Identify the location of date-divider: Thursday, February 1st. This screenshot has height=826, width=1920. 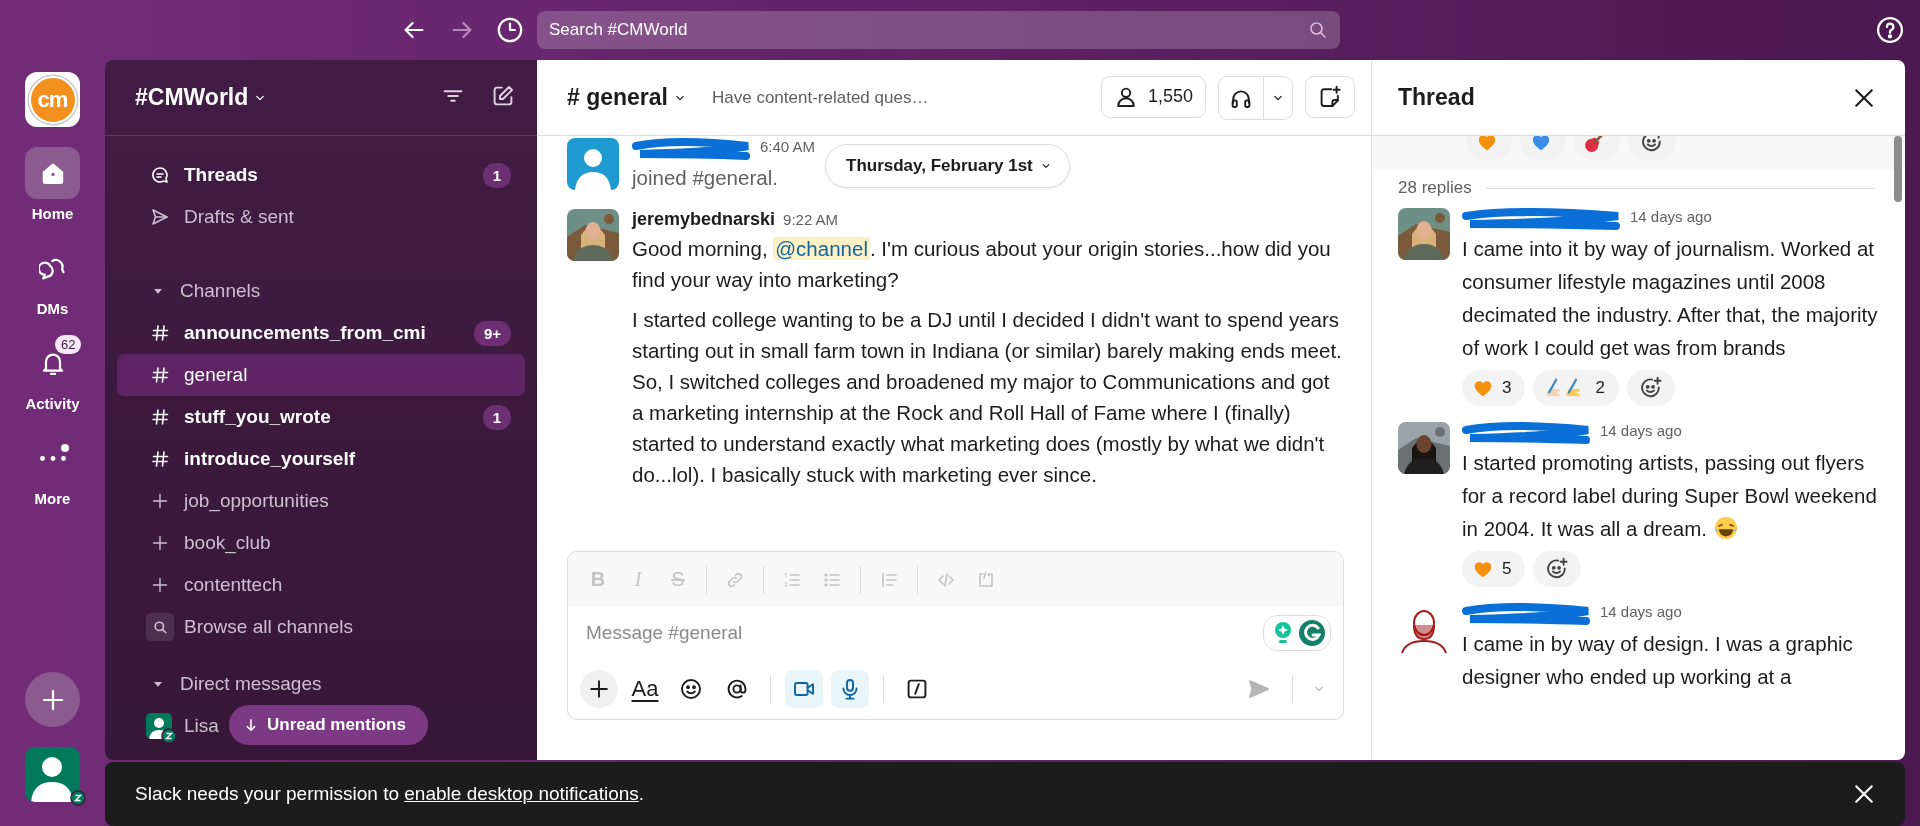
(947, 166).